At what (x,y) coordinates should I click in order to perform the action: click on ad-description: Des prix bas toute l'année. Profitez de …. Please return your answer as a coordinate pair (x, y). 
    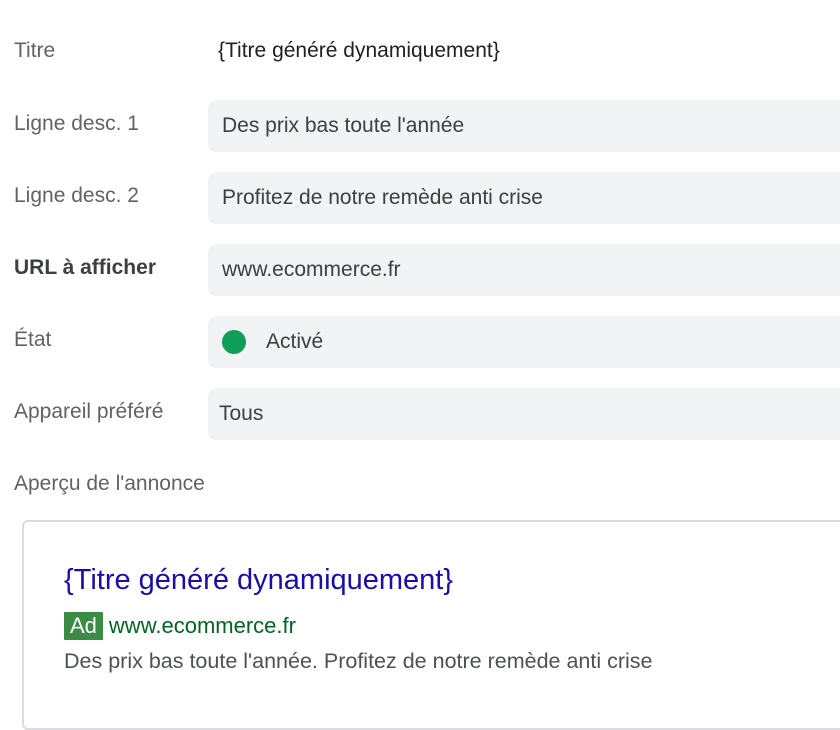
    Looking at the image, I should click on (358, 661).